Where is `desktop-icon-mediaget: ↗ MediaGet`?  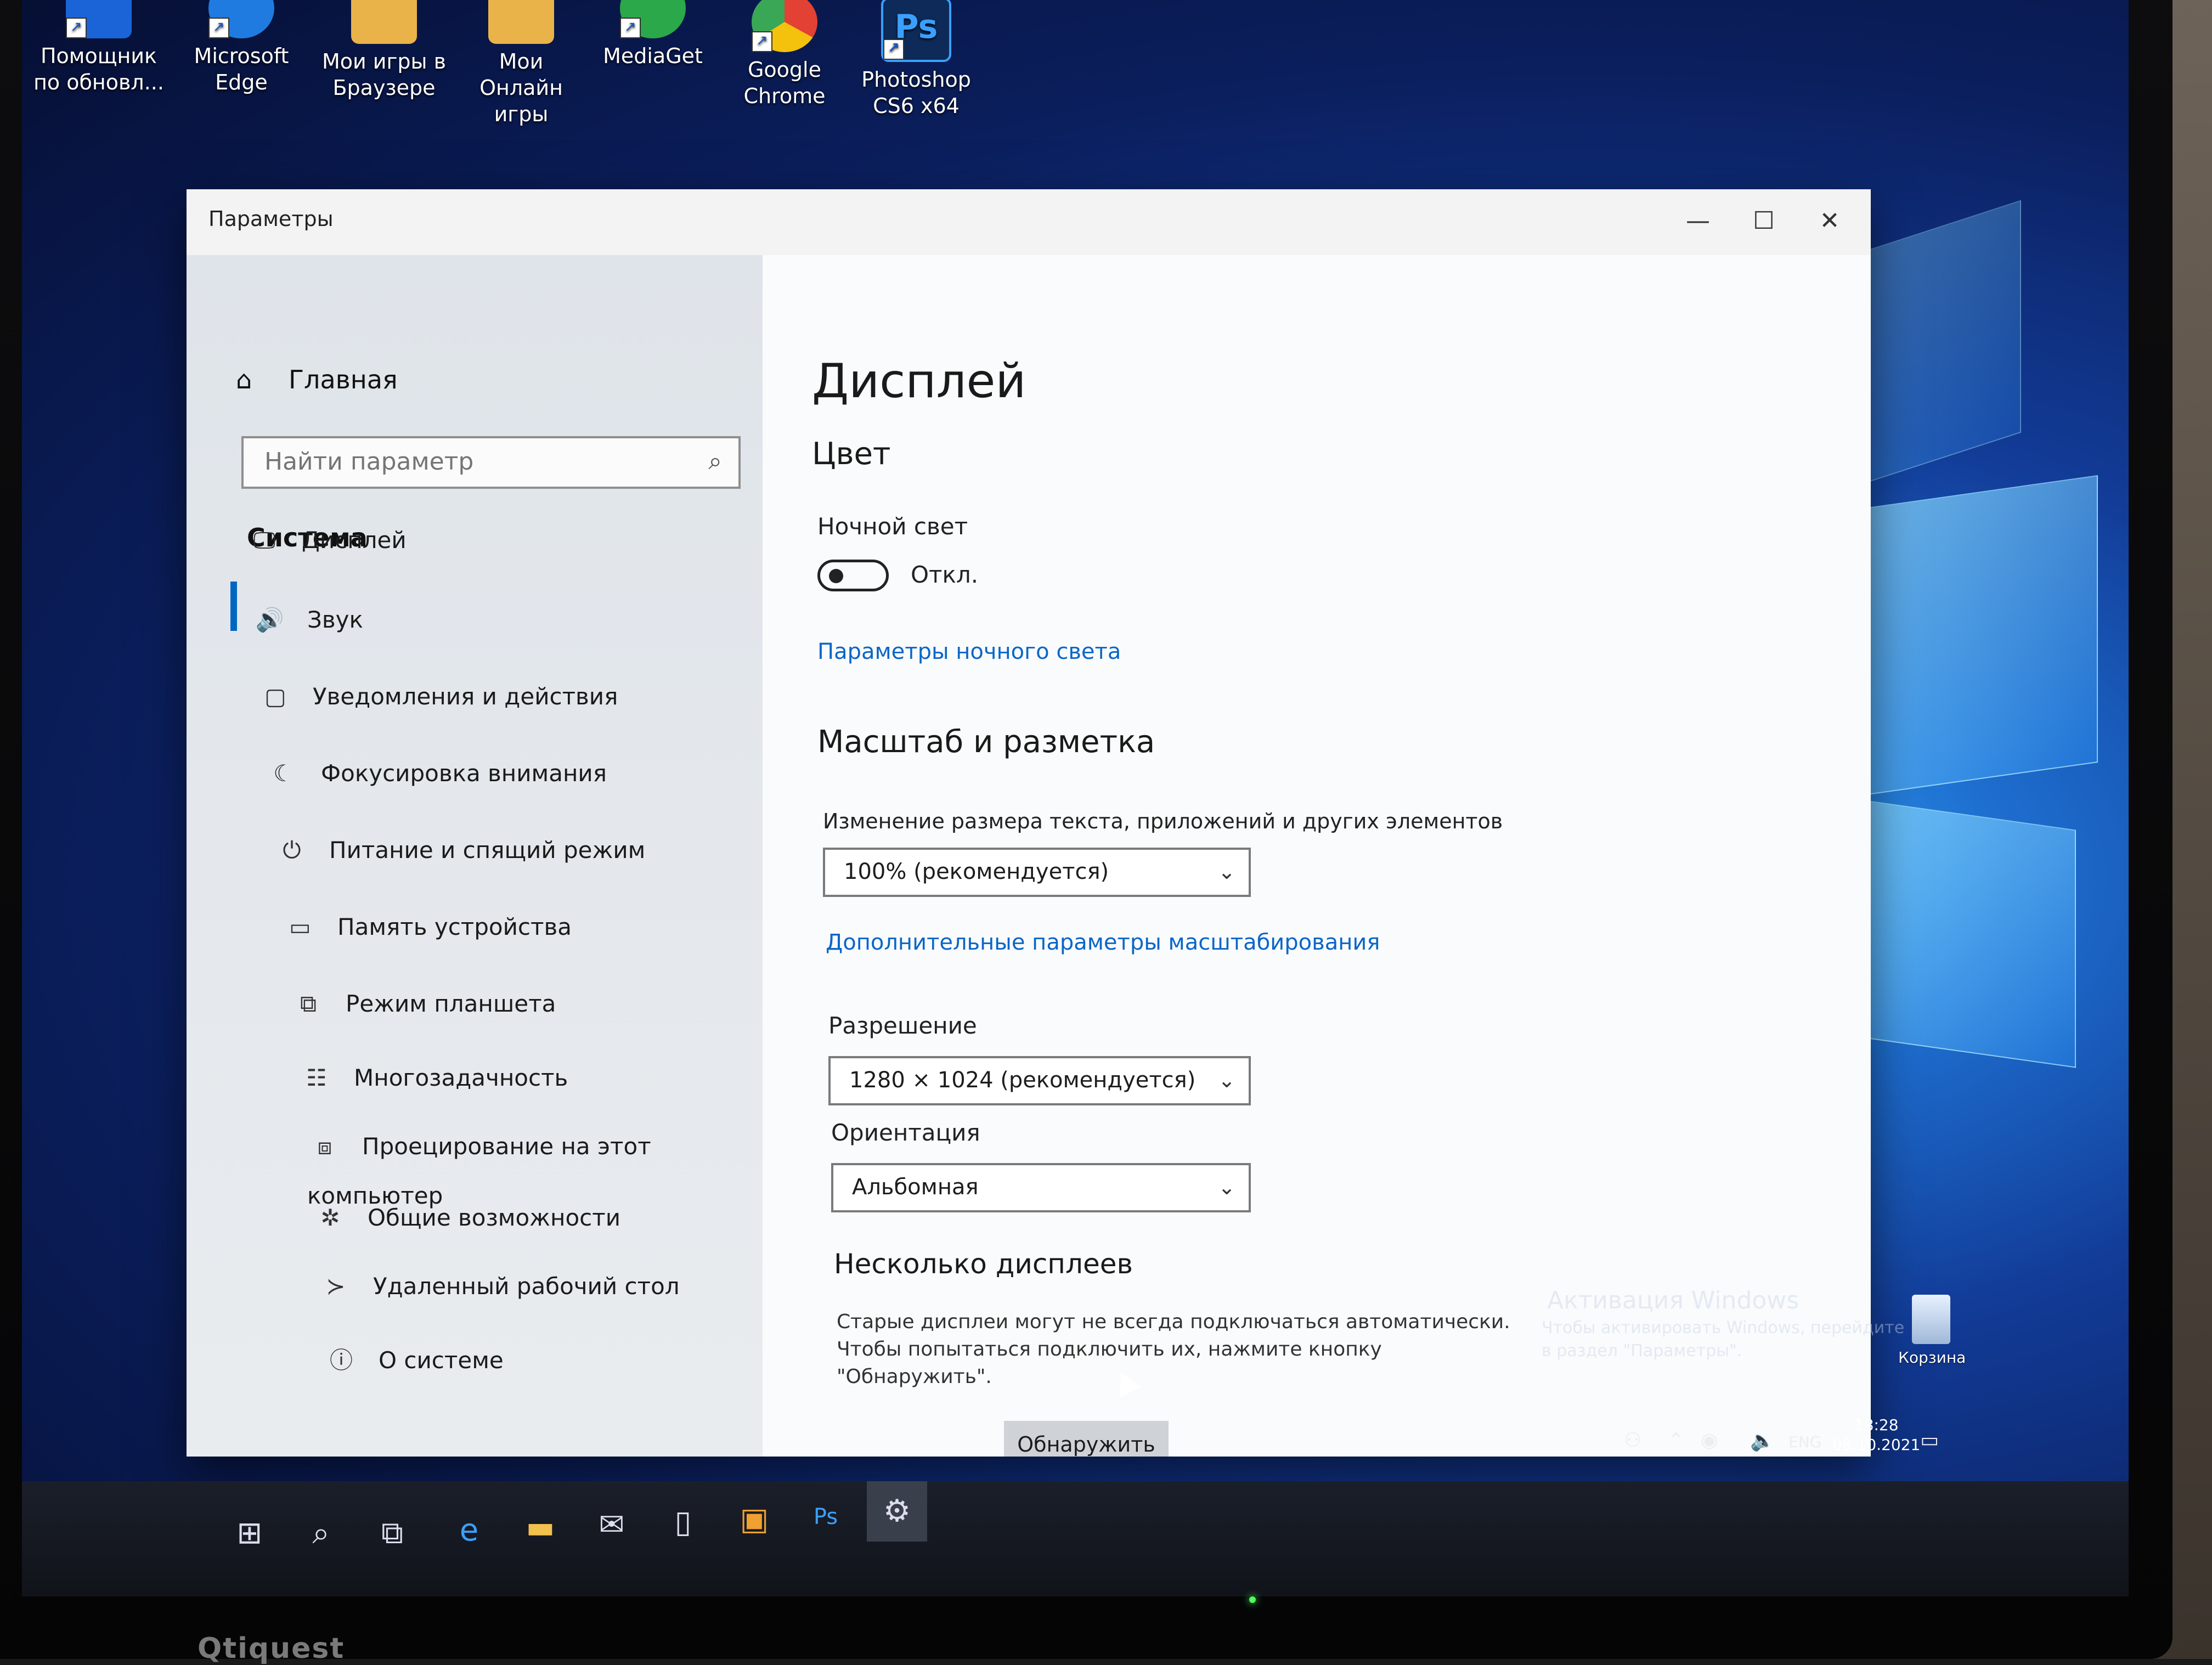
desktop-icon-mediaget: ↗ MediaGet is located at coordinates (653, 34).